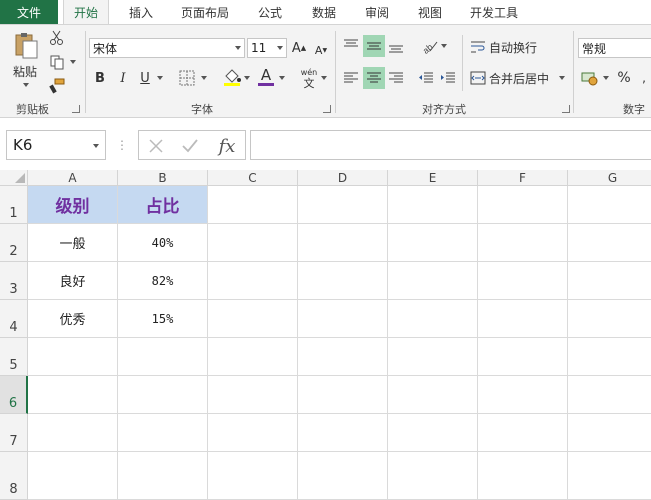  Describe the element at coordinates (160, 78) in the screenshot. I see `underline-dropdown-icon` at that location.